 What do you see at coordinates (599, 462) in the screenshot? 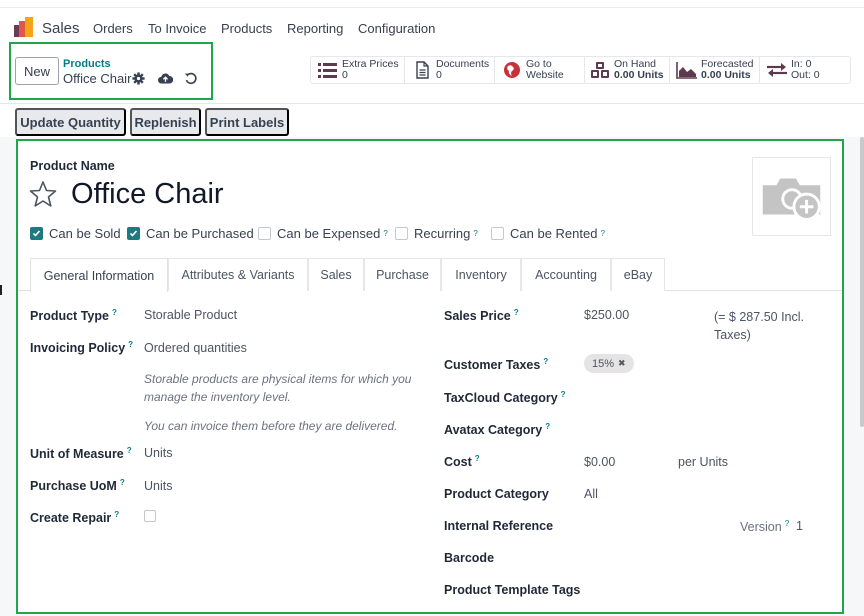
I see `cost-field: $0.00` at bounding box center [599, 462].